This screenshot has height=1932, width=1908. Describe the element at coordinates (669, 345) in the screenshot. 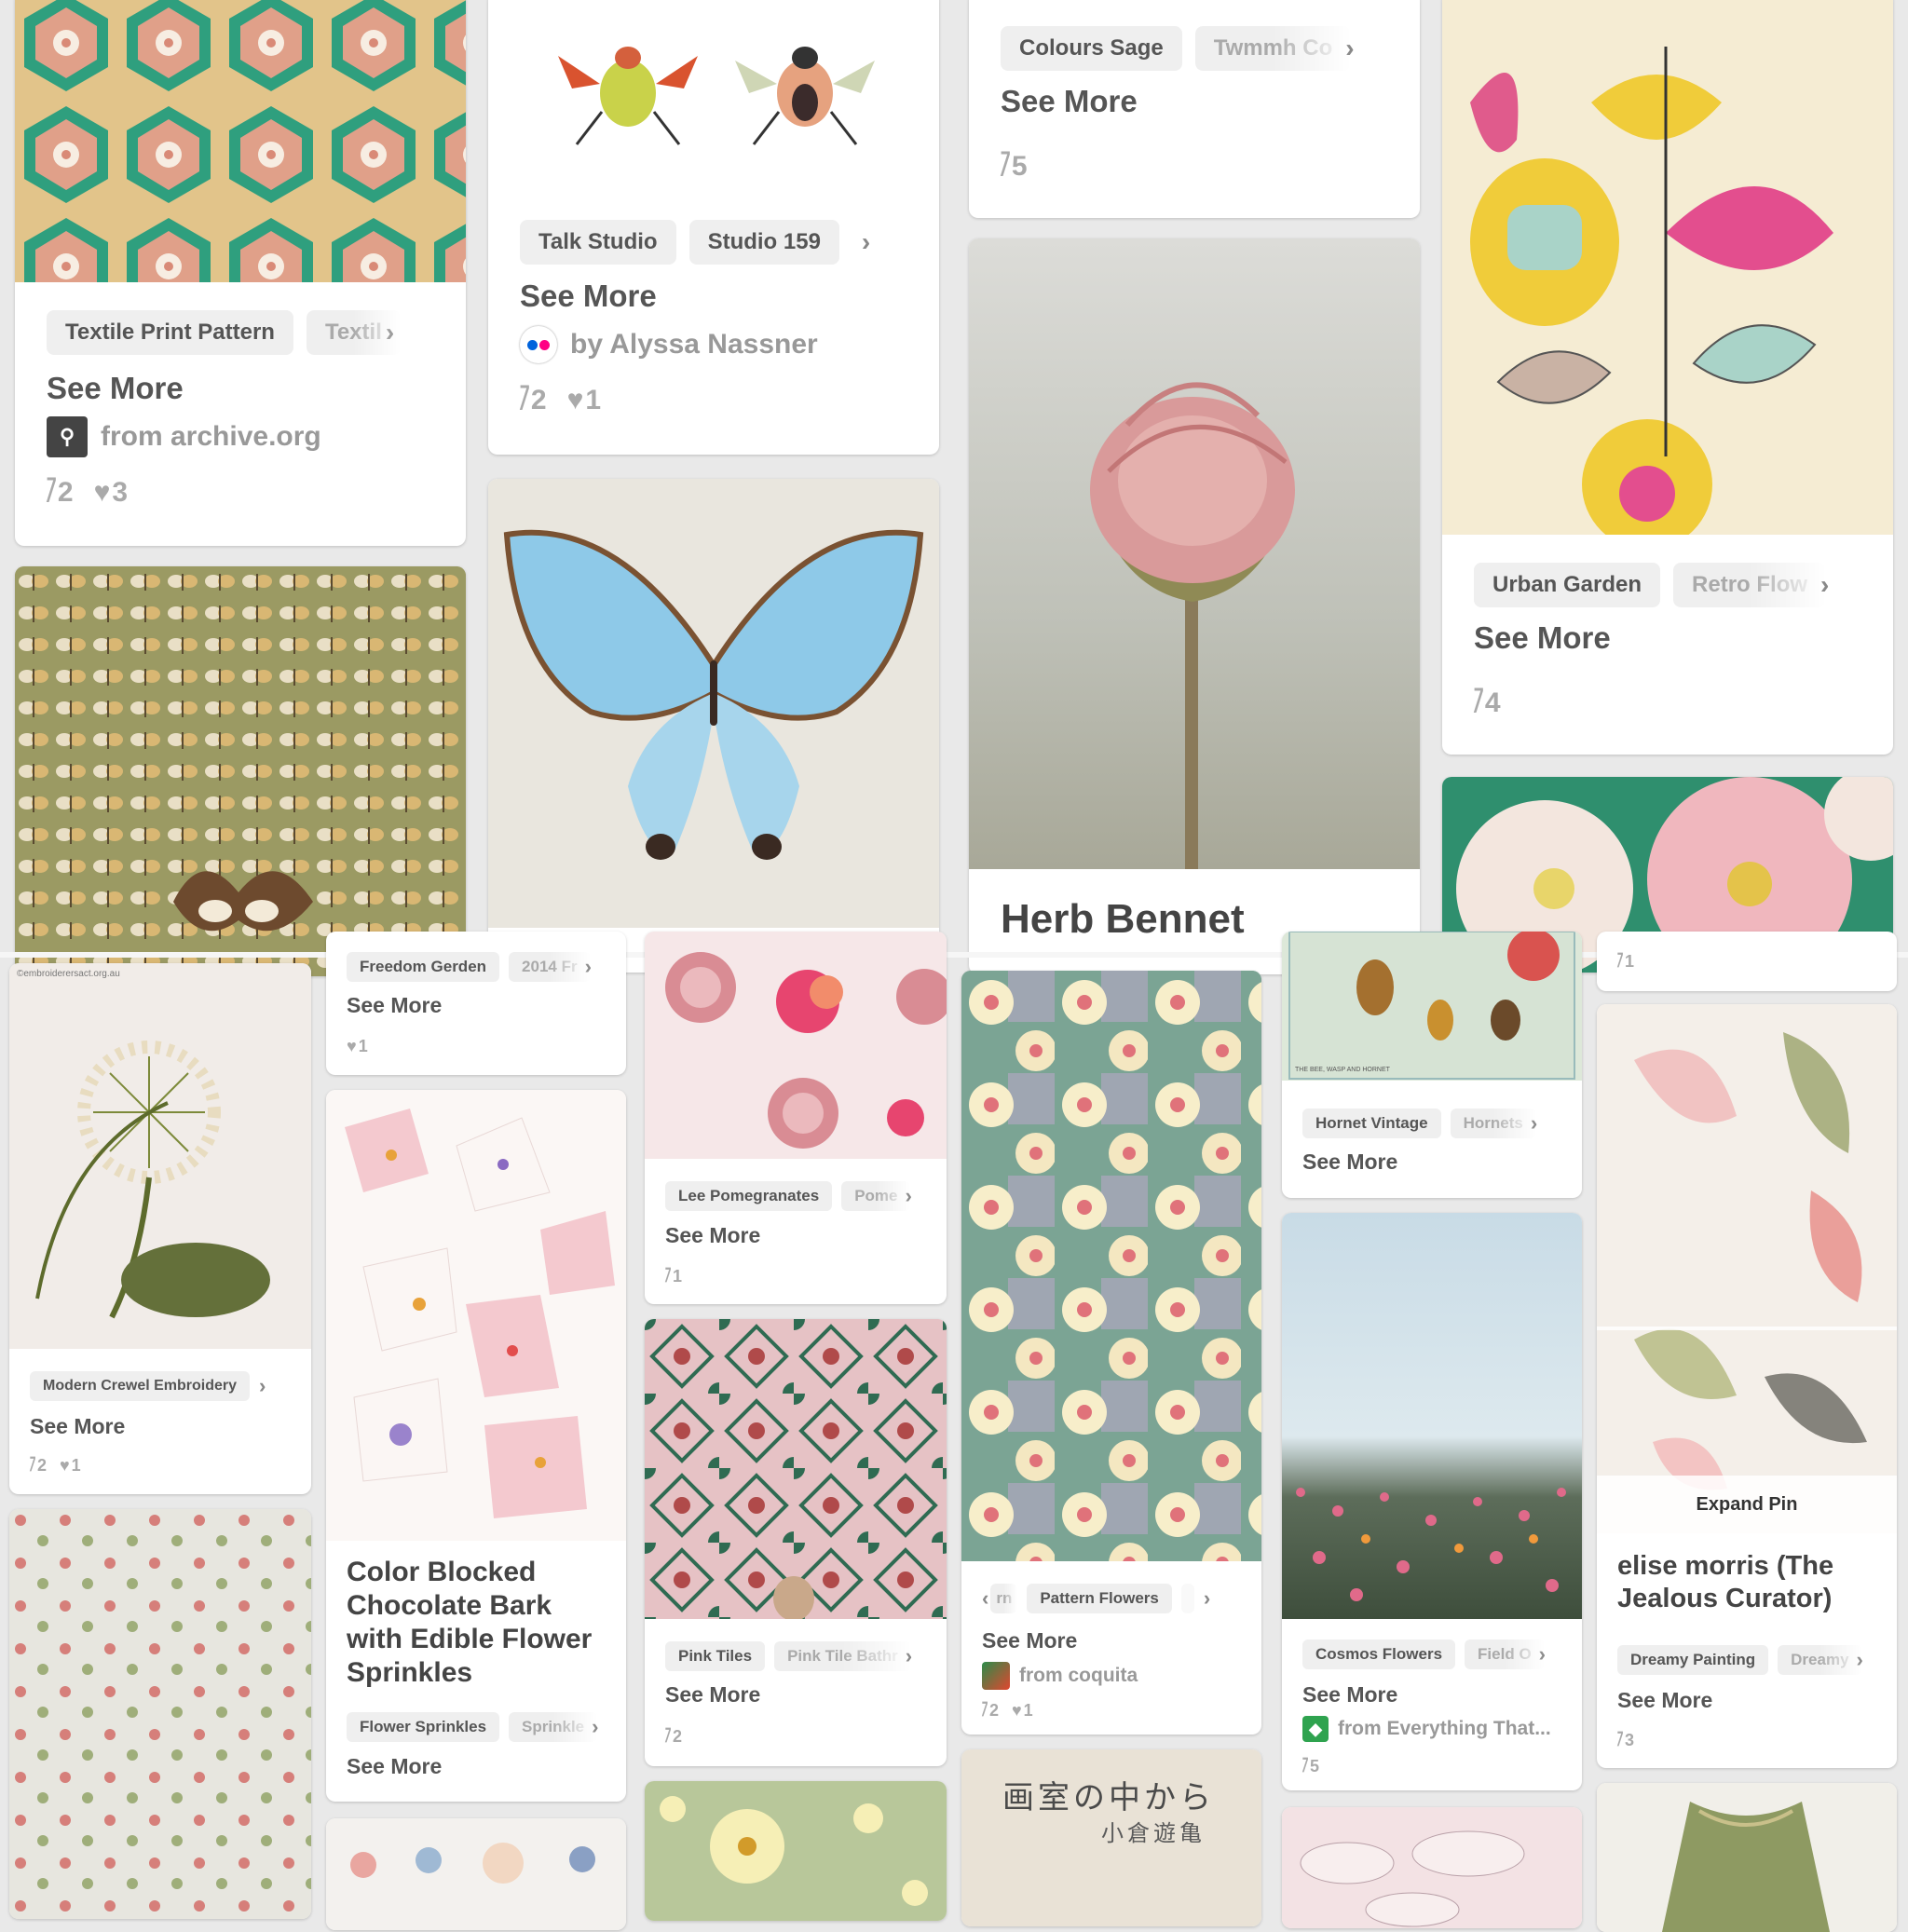

I see `author-link: by Alyssa Nassner` at that location.